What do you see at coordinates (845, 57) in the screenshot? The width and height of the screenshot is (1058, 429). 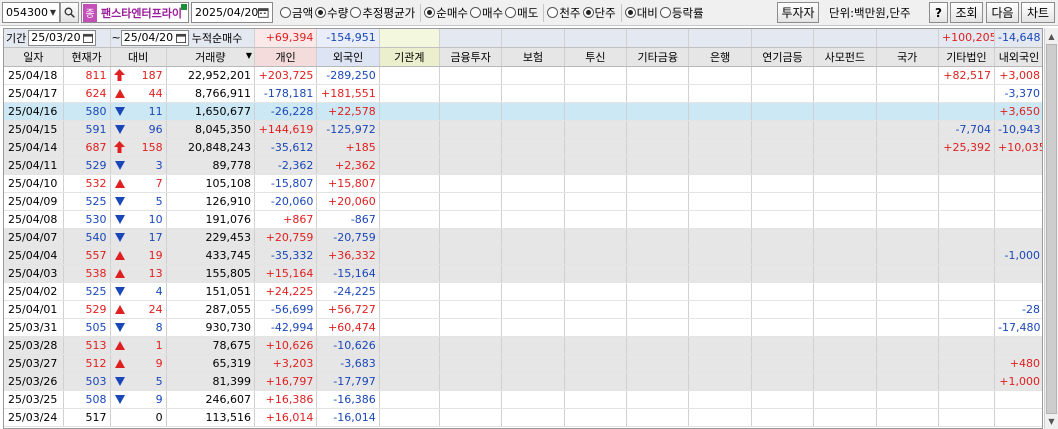 I see `col-header-private-equity: 사모펀드` at bounding box center [845, 57].